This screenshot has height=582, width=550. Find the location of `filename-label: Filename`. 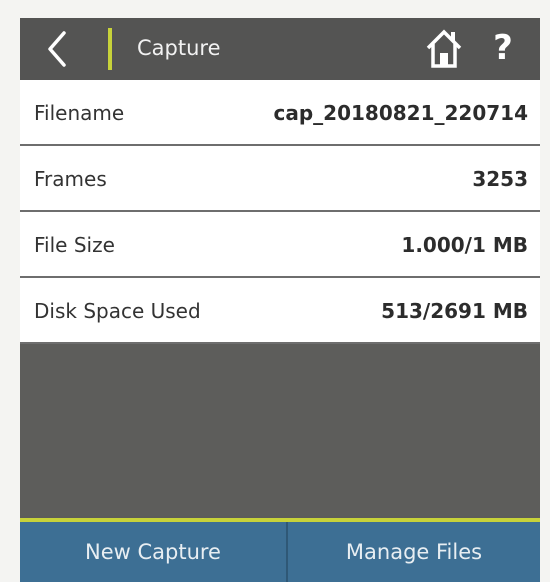

filename-label: Filename is located at coordinates (79, 113).